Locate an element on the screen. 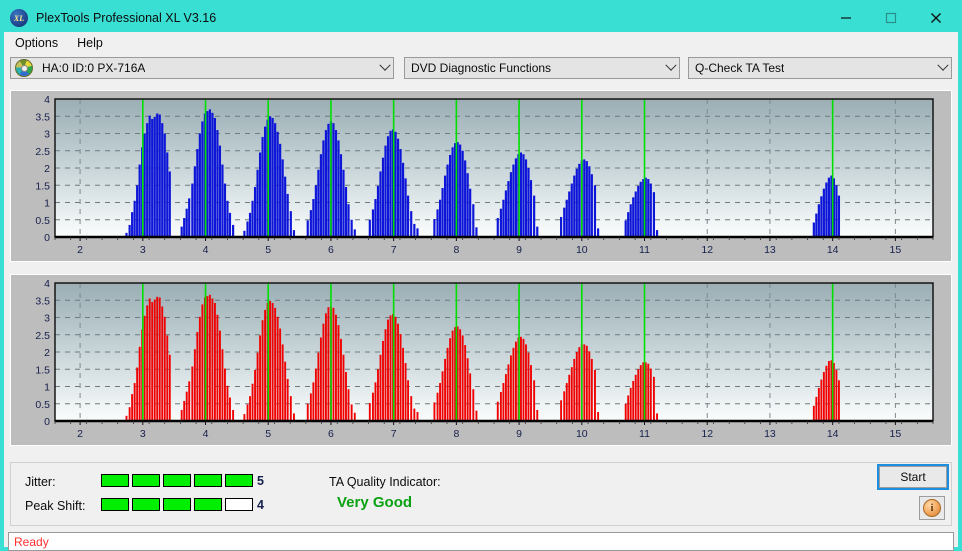  test-select: Q-Check TA Test is located at coordinates (820, 68).